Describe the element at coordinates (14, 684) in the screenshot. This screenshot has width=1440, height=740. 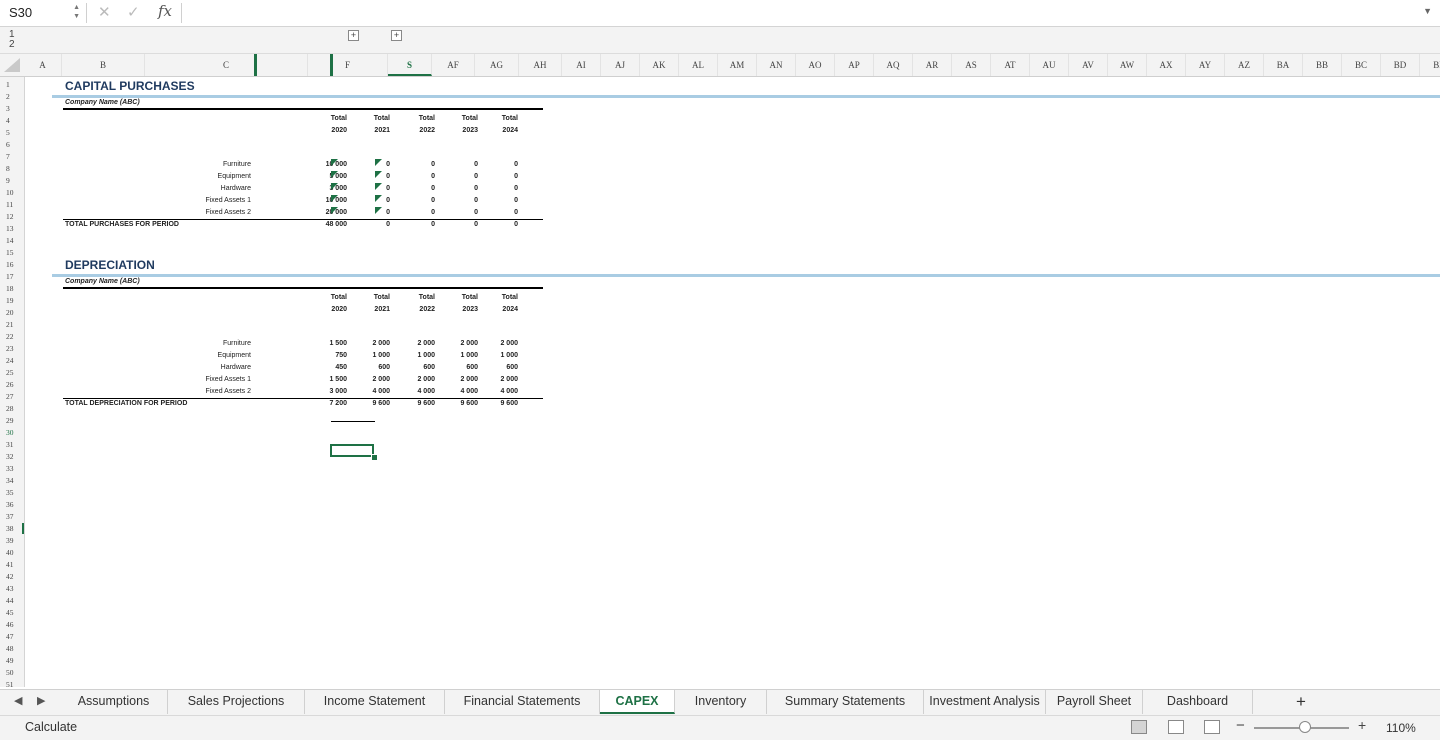
I see `row-header-51: 51` at that location.